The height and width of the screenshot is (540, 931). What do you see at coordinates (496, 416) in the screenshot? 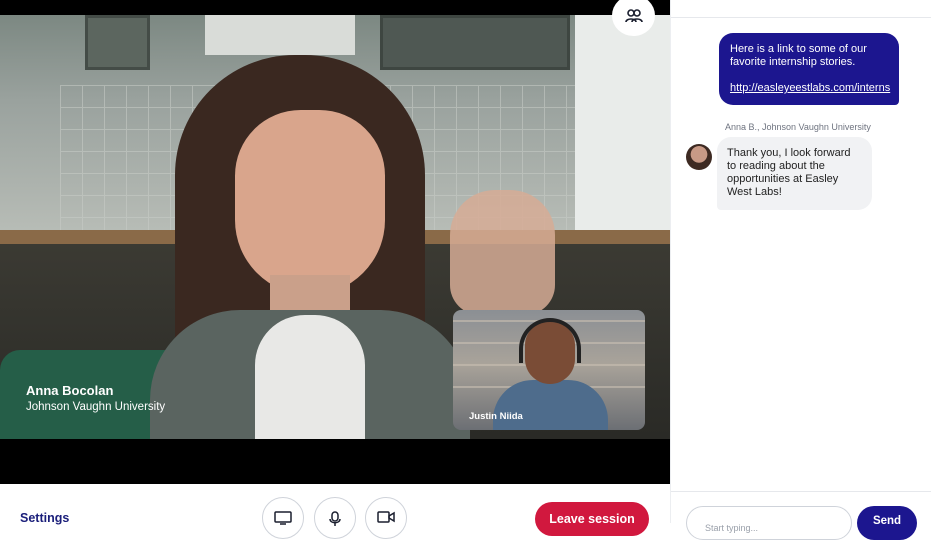
I see `pip-participant-name: Justin Niida` at bounding box center [496, 416].